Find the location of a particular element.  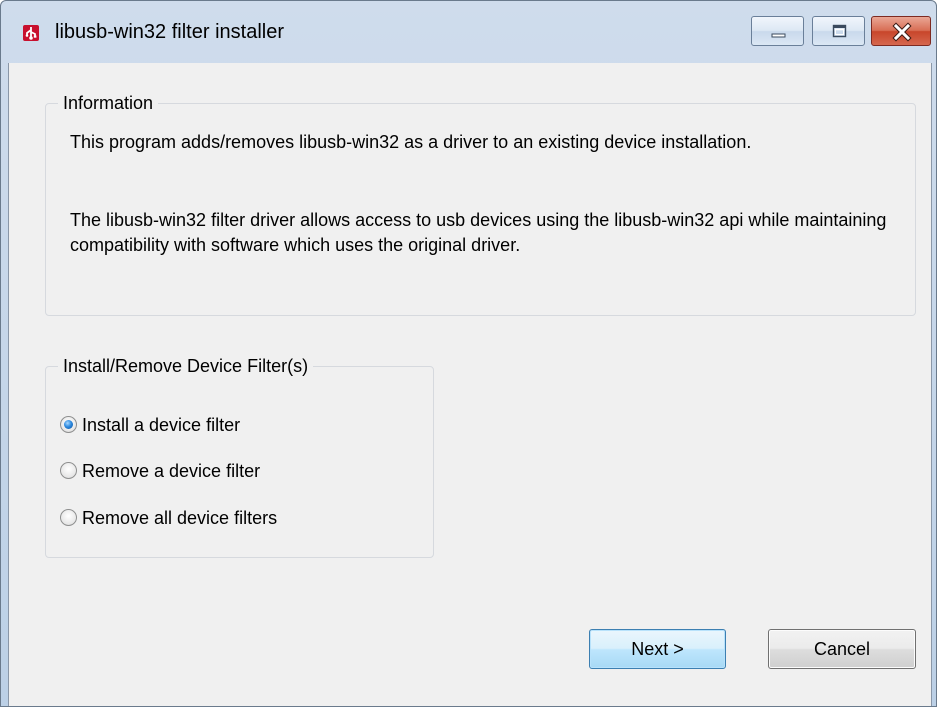

radio-selected-dot is located at coordinates (68, 424).